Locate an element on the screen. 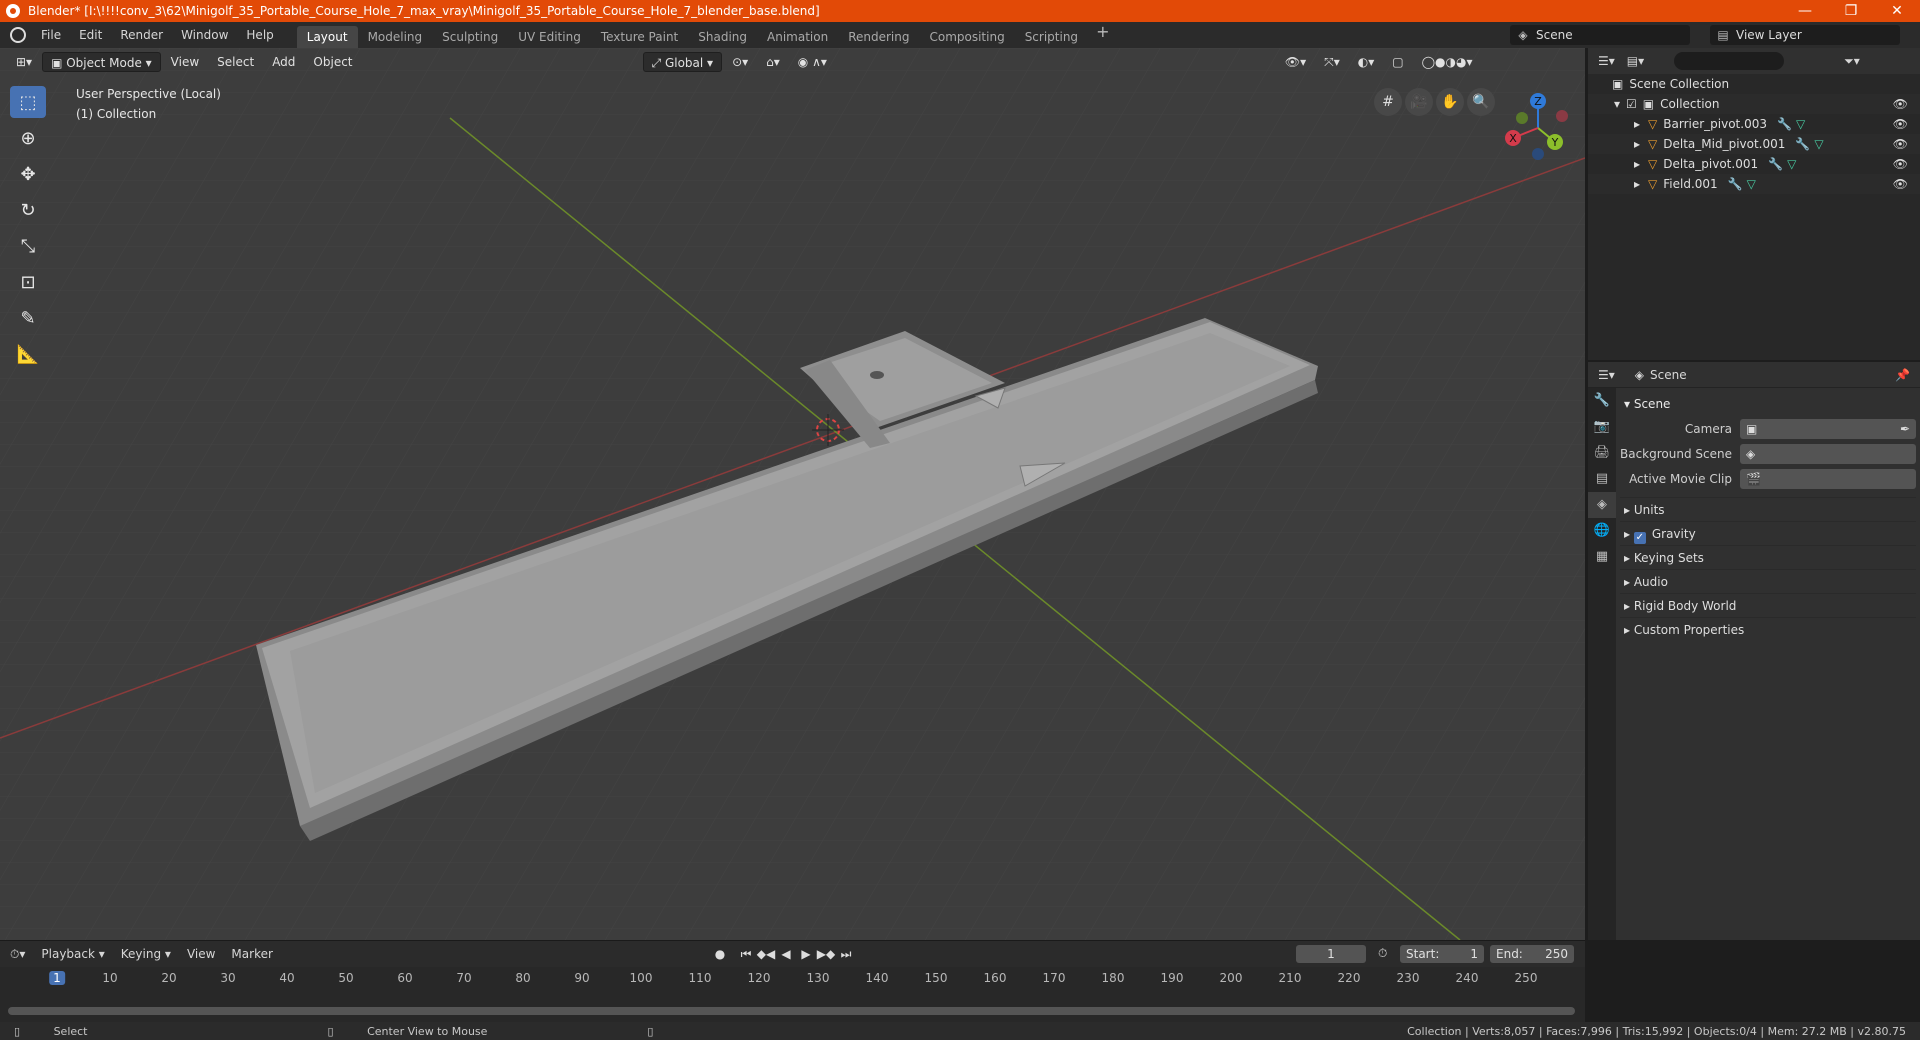 The width and height of the screenshot is (1920, 1040). timeline-menu-marker: Marker is located at coordinates (251, 954).